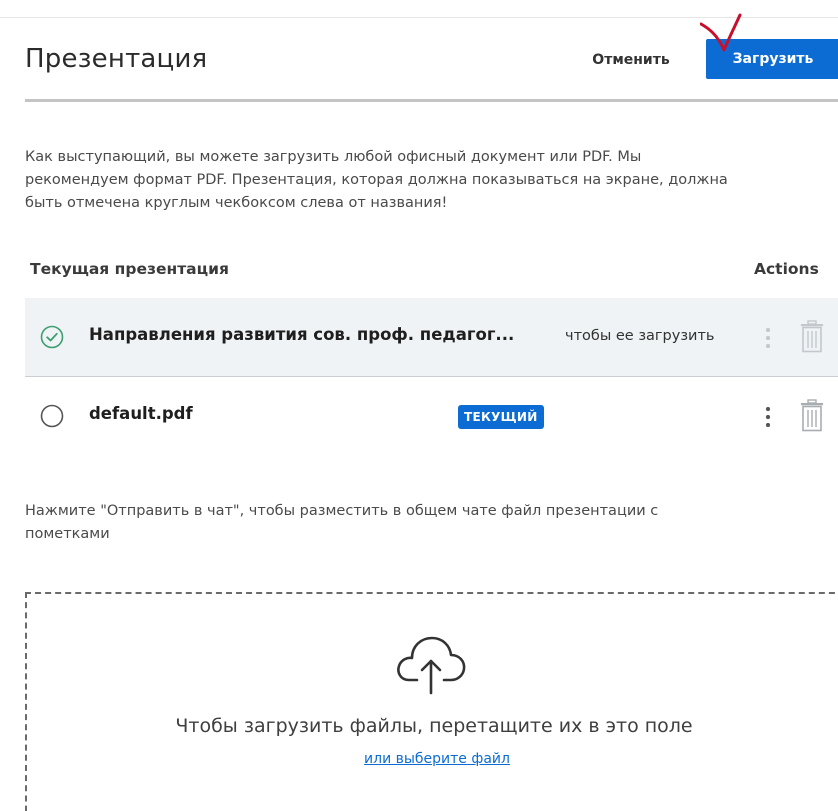 Image resolution: width=838 pixels, height=811 pixels. What do you see at coordinates (631, 60) in the screenshot?
I see `cancel-button: Отменить` at bounding box center [631, 60].